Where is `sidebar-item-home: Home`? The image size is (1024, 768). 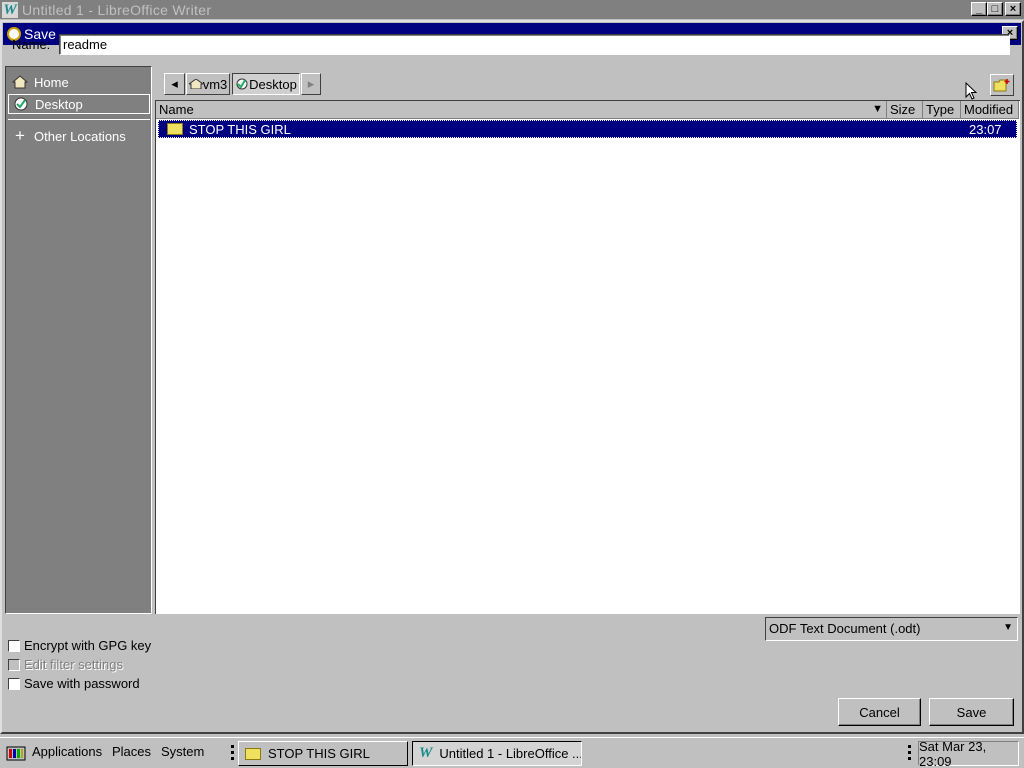
sidebar-item-home: Home is located at coordinates (79, 82).